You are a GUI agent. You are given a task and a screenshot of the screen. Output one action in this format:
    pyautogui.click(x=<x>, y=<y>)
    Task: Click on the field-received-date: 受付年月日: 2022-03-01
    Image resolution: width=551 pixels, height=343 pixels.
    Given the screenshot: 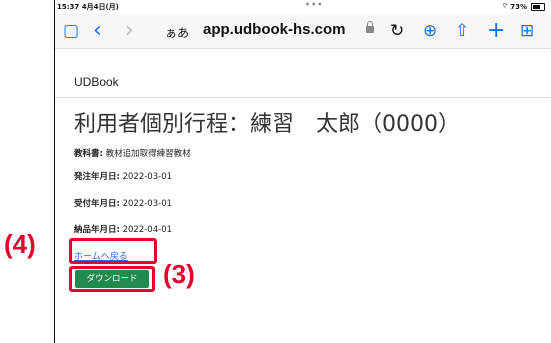 What is the action you would take?
    pyautogui.click(x=123, y=204)
    